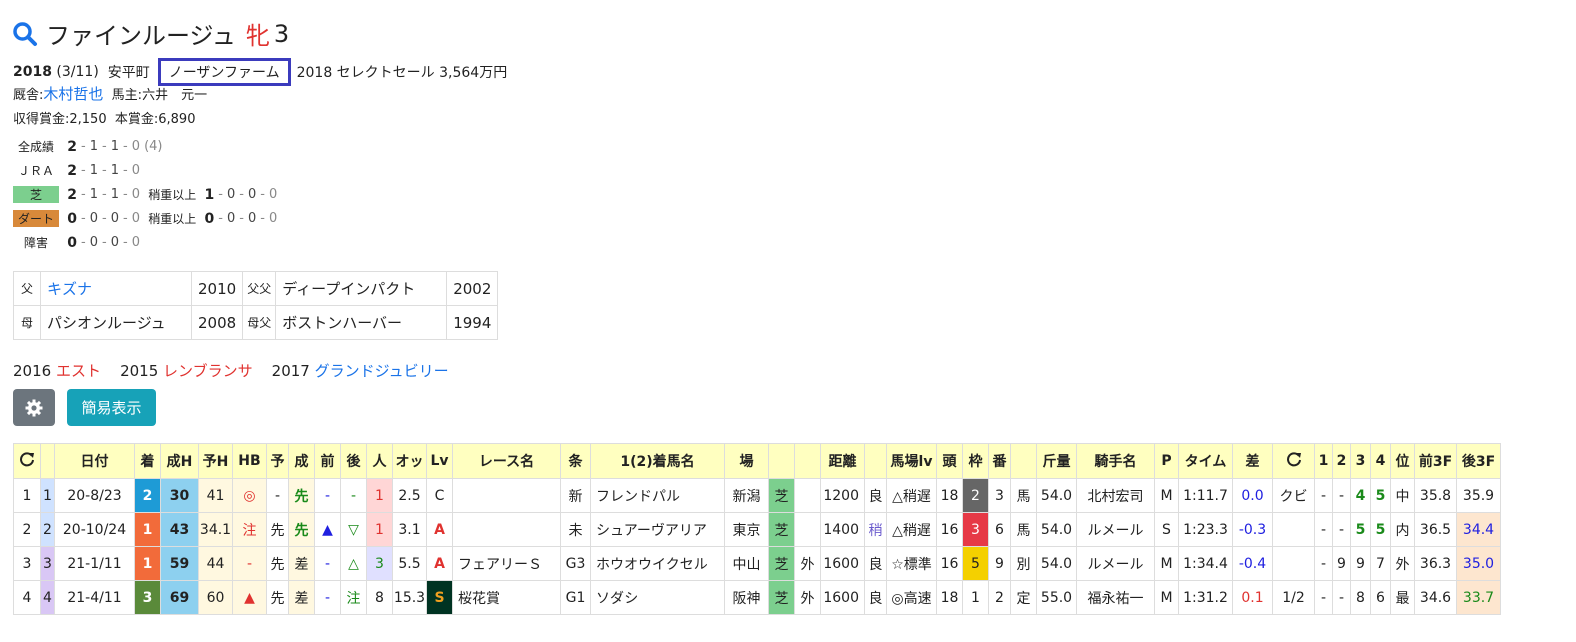  What do you see at coordinates (111, 407) in the screenshot?
I see `simple-view-button: 簡易表示` at bounding box center [111, 407].